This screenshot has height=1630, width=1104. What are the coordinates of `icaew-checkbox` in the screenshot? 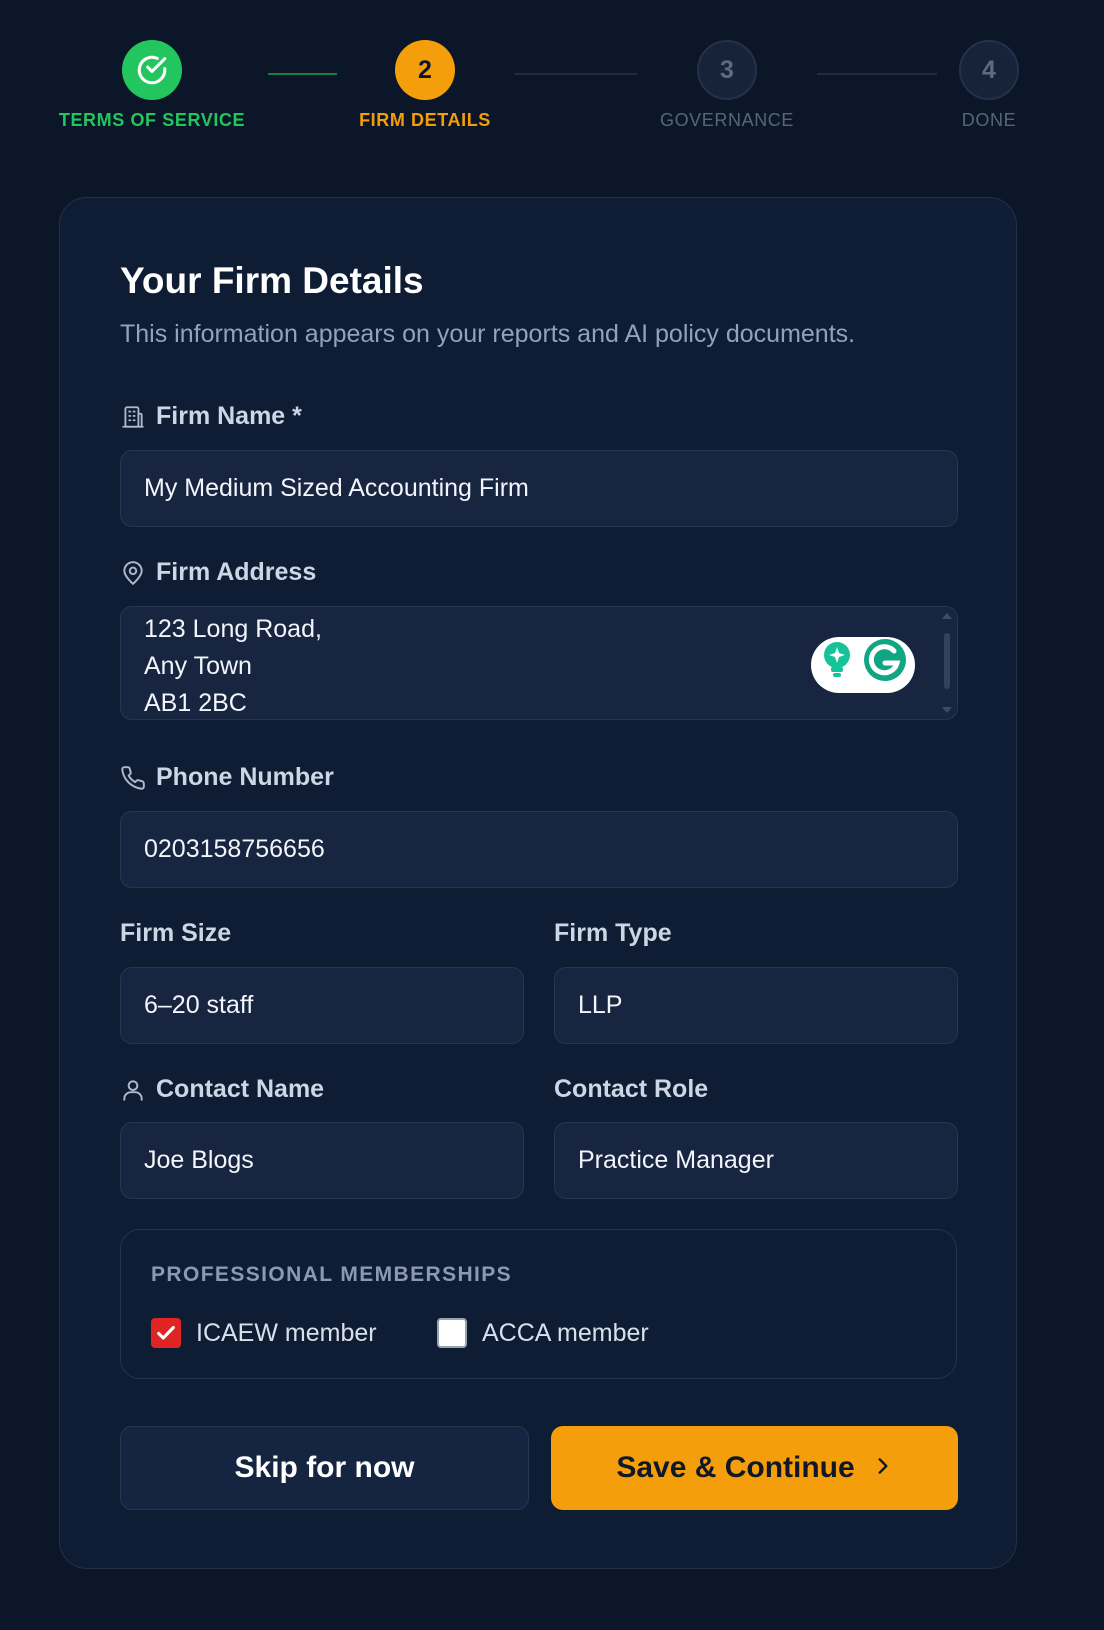 It's located at (166, 1333).